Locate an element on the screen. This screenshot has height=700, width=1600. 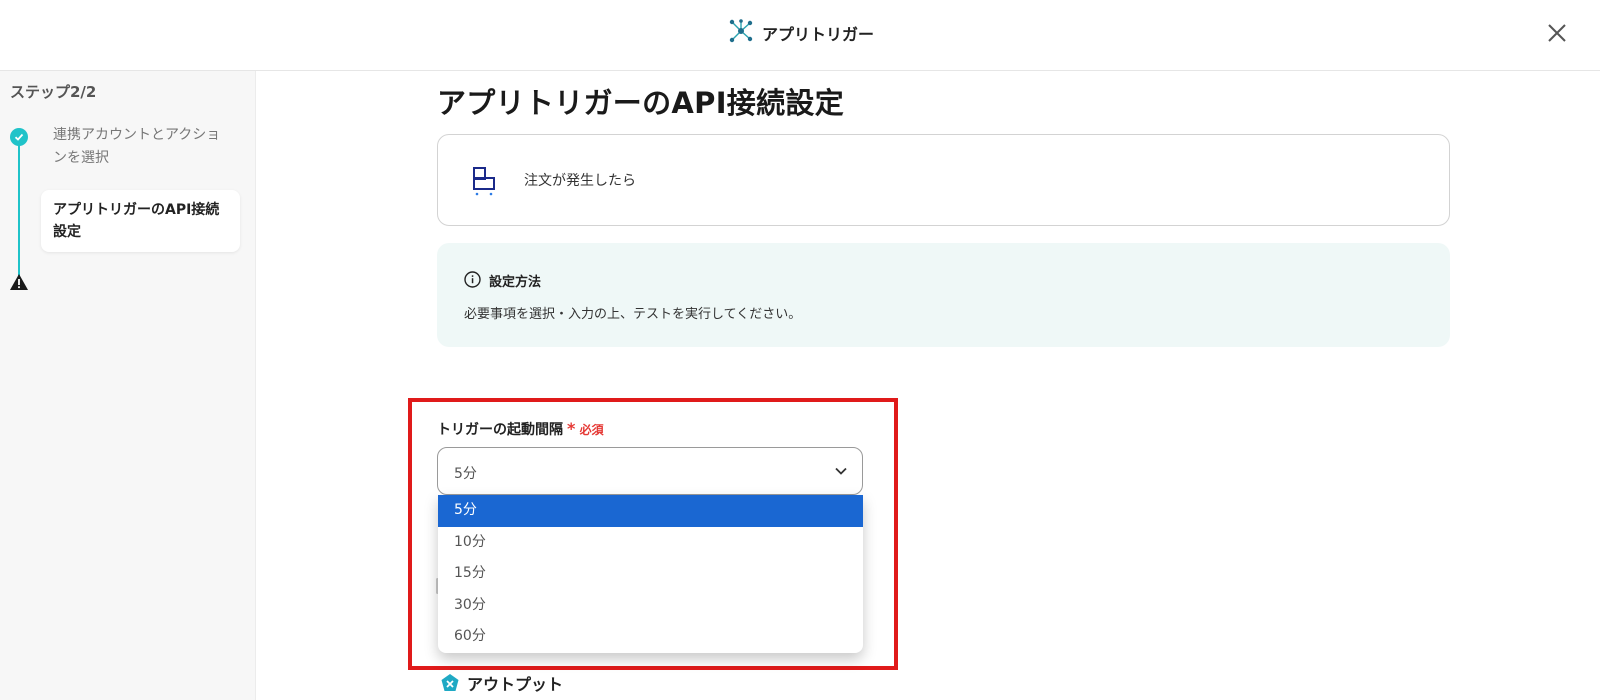
app-title: アプリトリガー is located at coordinates (818, 34).